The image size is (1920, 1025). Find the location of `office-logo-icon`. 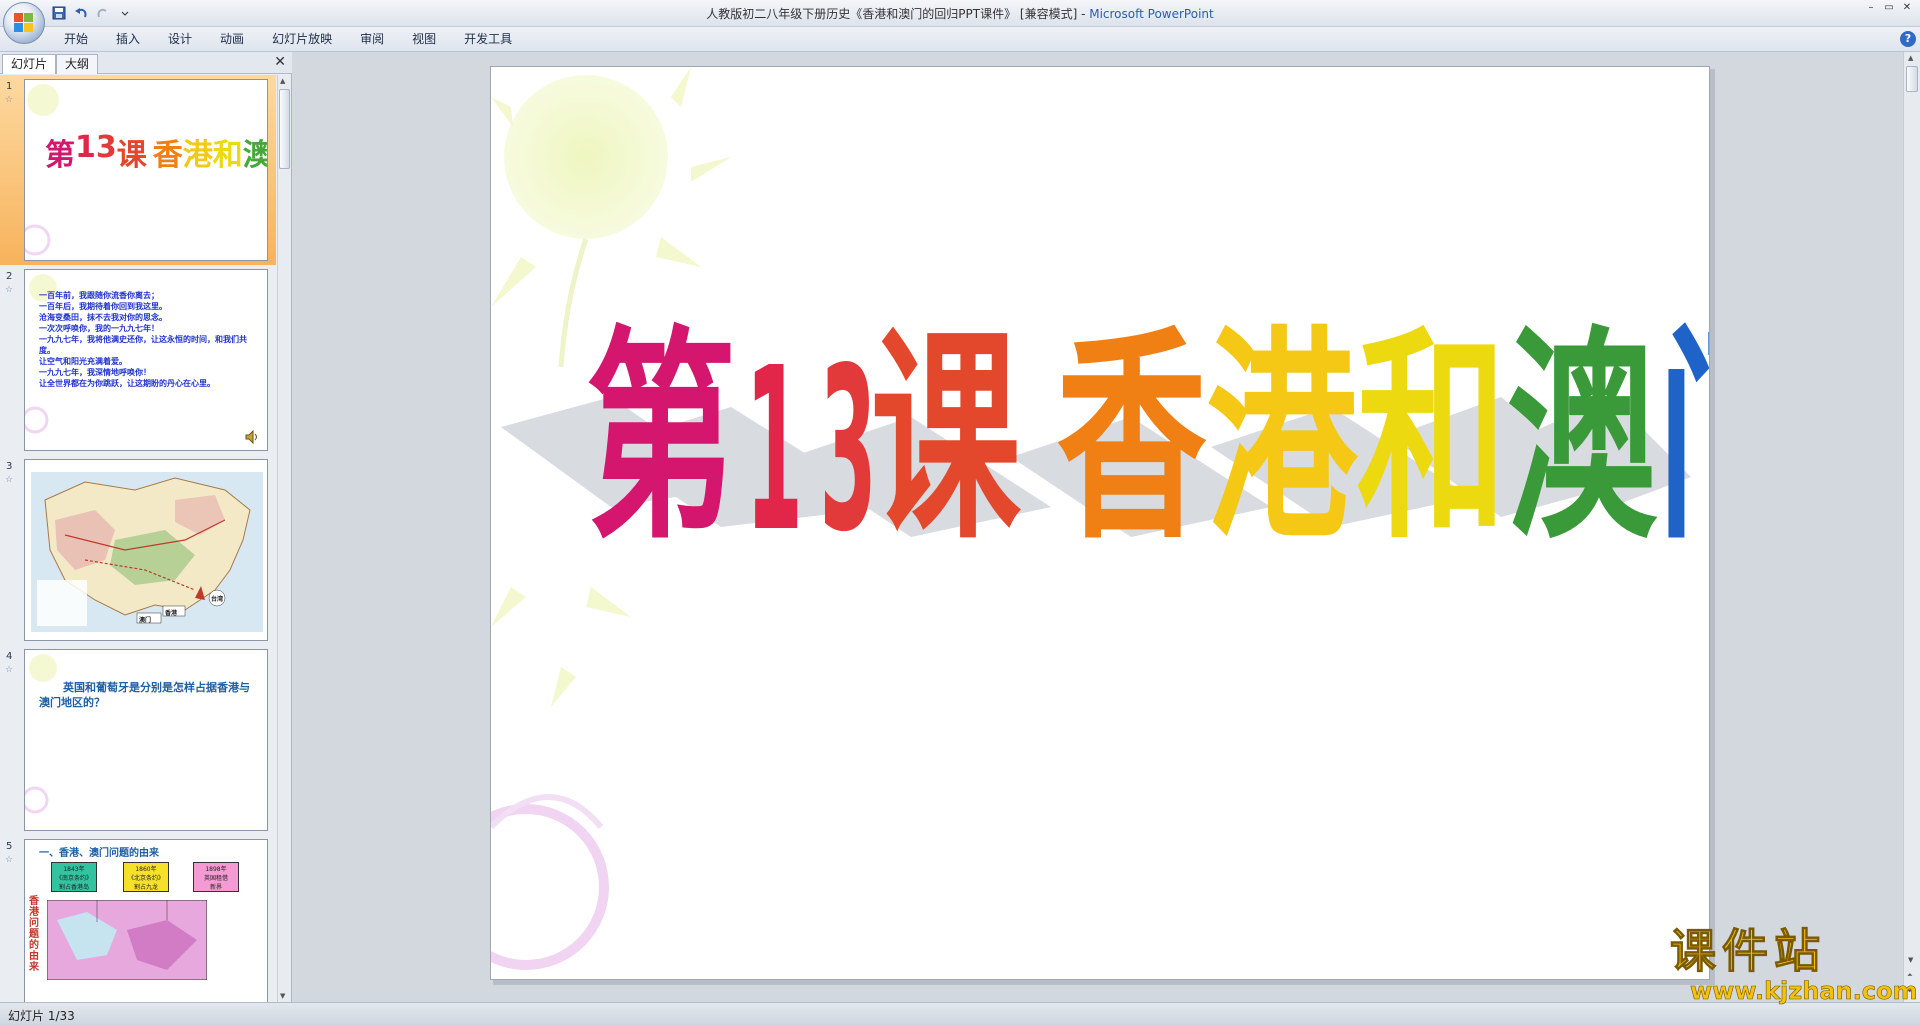

office-logo-icon is located at coordinates (24, 23).